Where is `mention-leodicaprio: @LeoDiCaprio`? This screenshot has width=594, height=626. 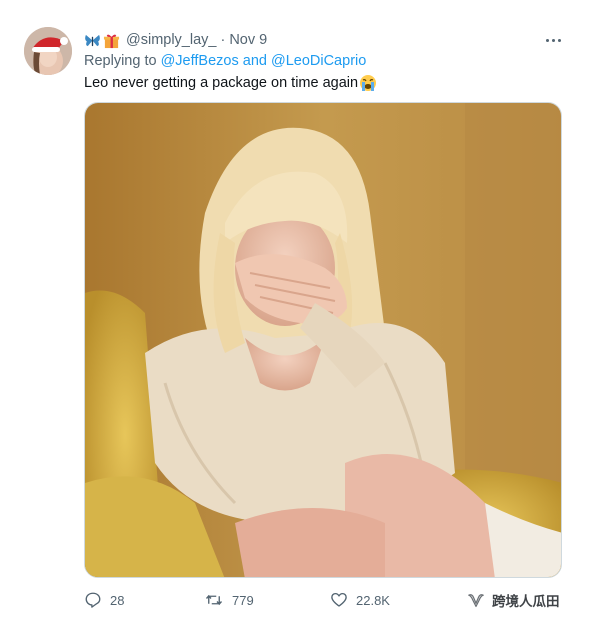
mention-leodicaprio: @LeoDiCaprio is located at coordinates (318, 61).